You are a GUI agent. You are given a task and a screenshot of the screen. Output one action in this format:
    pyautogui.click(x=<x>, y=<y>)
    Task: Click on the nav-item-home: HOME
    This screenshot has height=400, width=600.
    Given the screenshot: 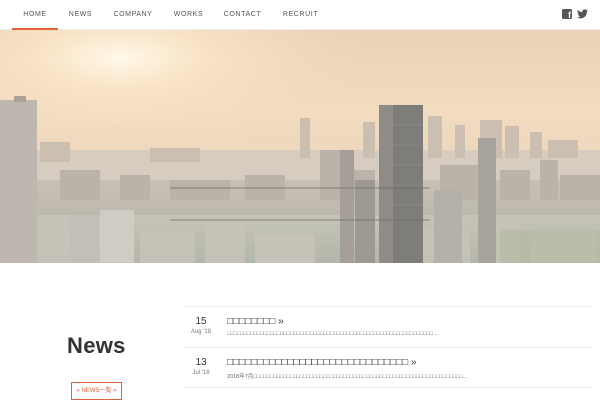 What is the action you would take?
    pyautogui.click(x=35, y=15)
    